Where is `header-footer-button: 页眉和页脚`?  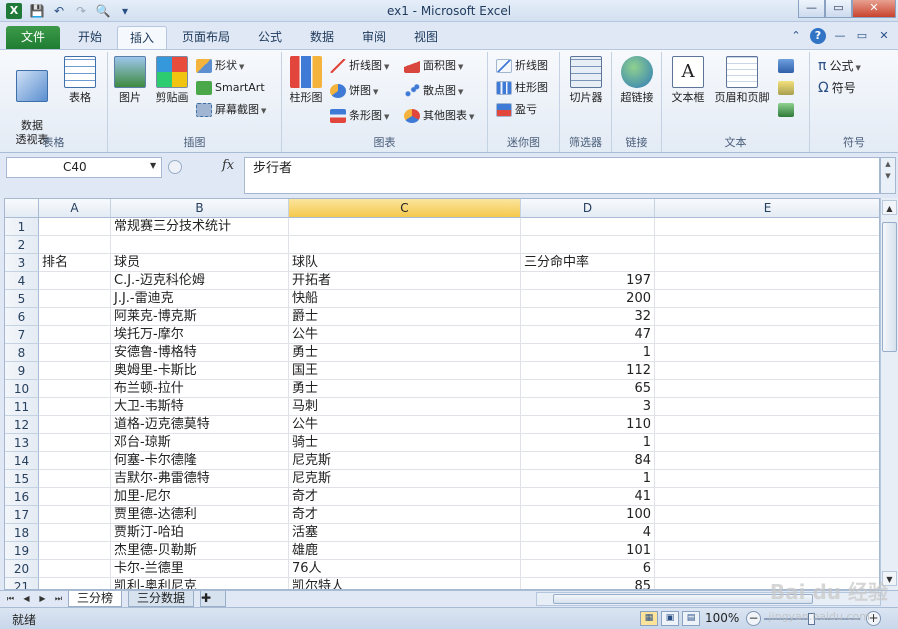
header-footer-button: 页眉和页脚 is located at coordinates (742, 80).